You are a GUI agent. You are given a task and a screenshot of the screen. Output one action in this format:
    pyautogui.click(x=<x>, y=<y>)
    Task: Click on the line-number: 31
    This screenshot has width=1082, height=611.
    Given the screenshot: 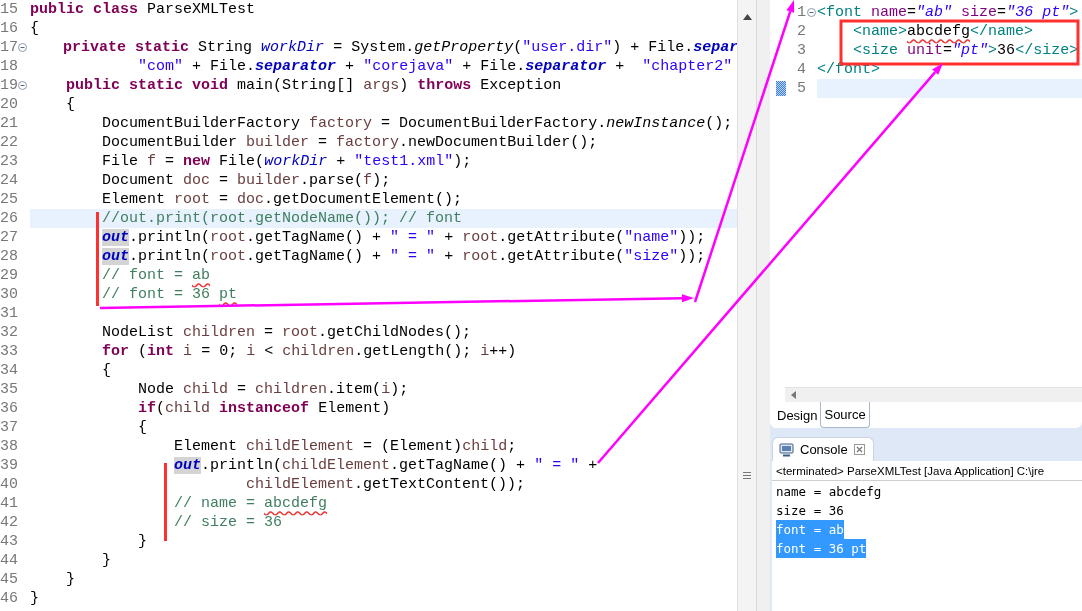 What is the action you would take?
    pyautogui.click(x=9, y=313)
    